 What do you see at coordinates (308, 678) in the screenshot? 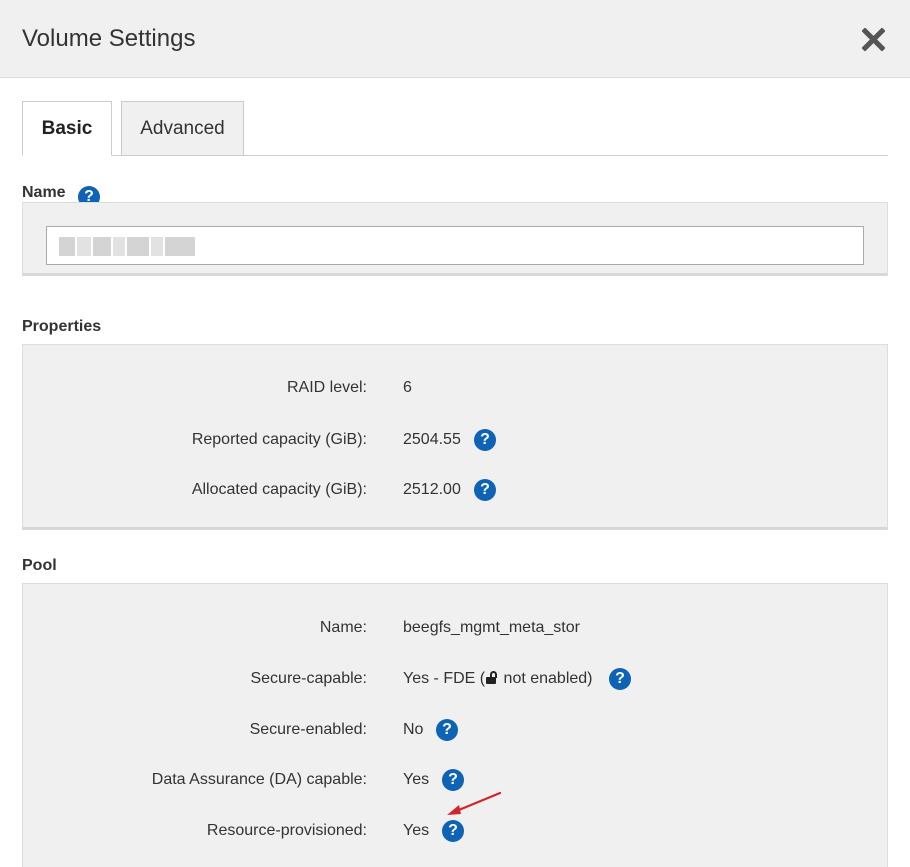
I see `secure-capable-label: Secure-capable:` at bounding box center [308, 678].